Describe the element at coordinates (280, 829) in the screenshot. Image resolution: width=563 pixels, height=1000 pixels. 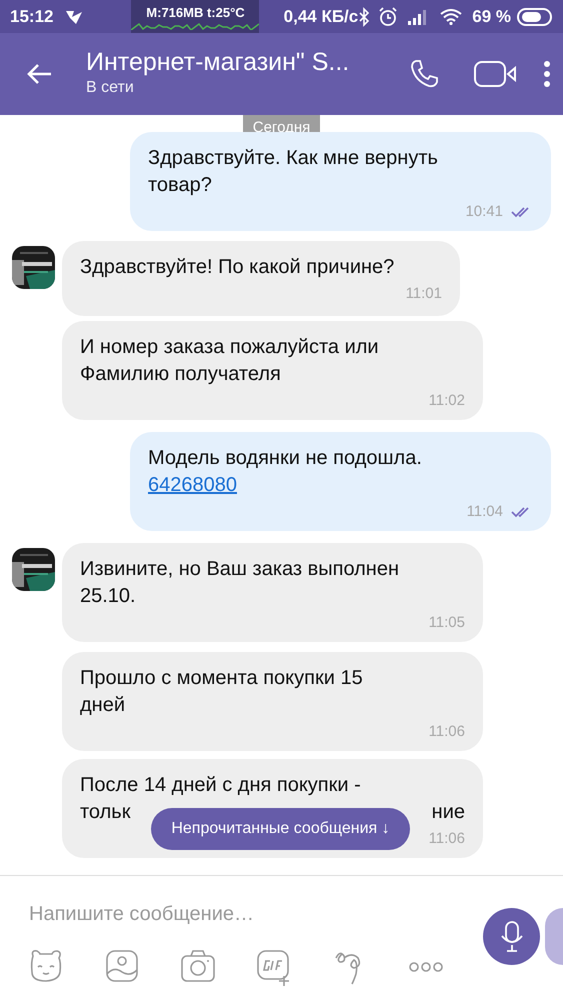
I see `unread-messages-button: Непрочитанные сообщения ↓` at that location.